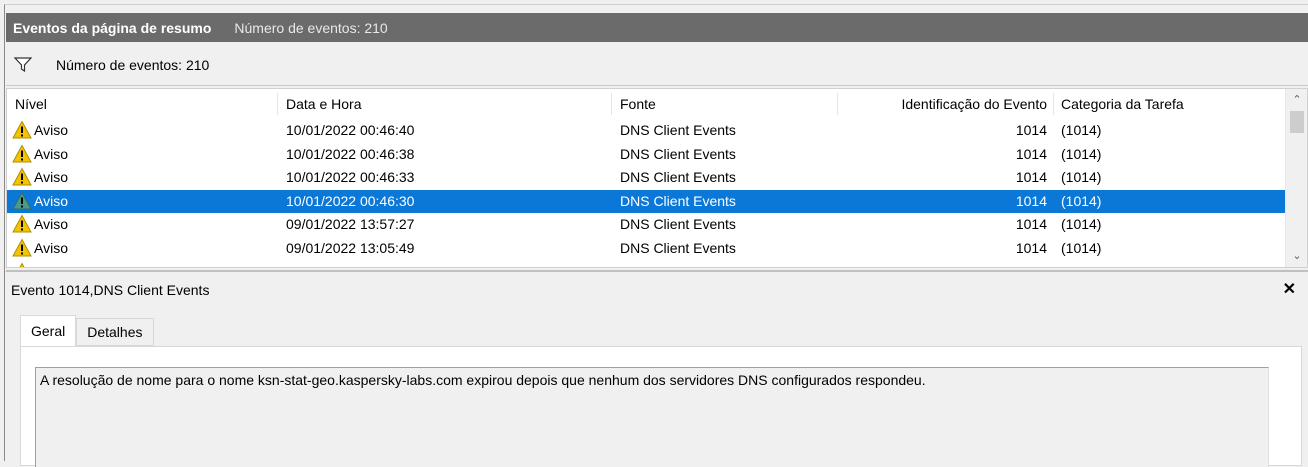  Describe the element at coordinates (638, 104) in the screenshot. I see `column-header-source: Fonte` at that location.